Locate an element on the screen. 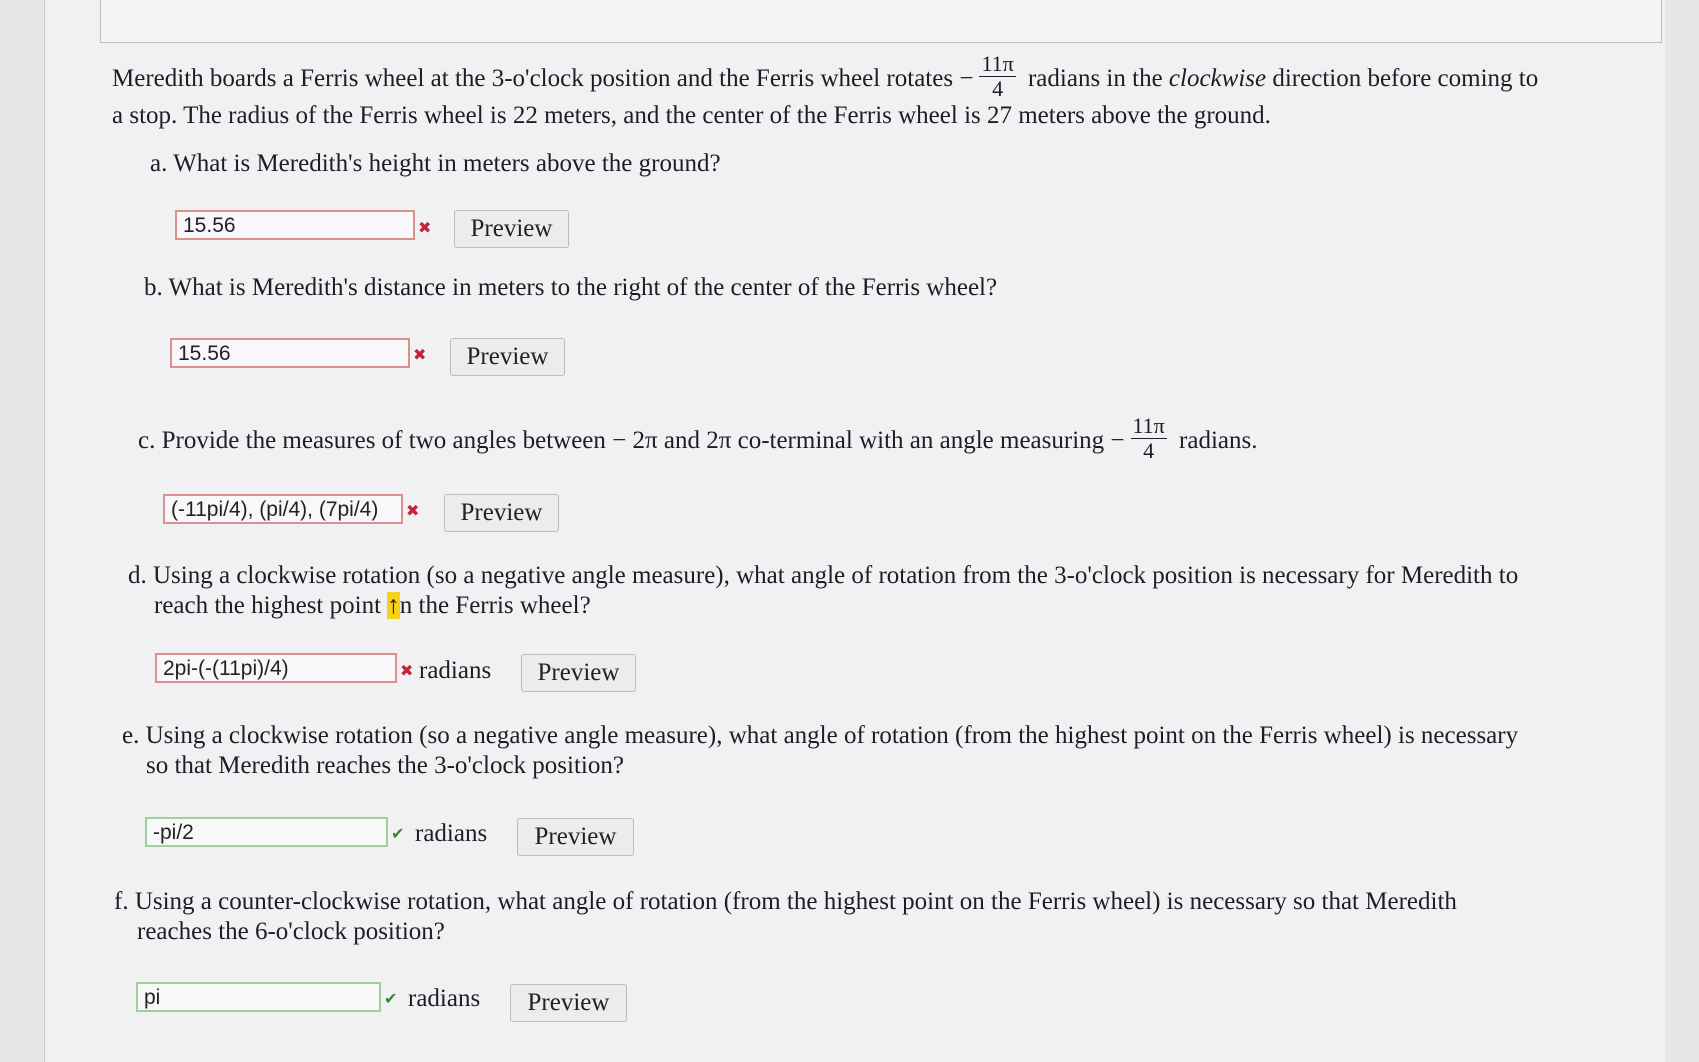 This screenshot has width=1699, height=1062. answer-c-input: (-11pi/4), (pi/4), (7pi/4) is located at coordinates (283, 509).